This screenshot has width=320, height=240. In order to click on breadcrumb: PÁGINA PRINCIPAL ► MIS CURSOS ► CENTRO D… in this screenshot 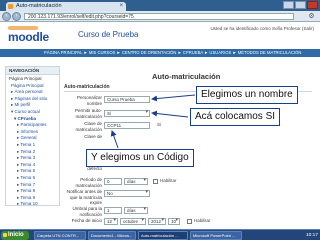, I will do `click(160, 53)`.